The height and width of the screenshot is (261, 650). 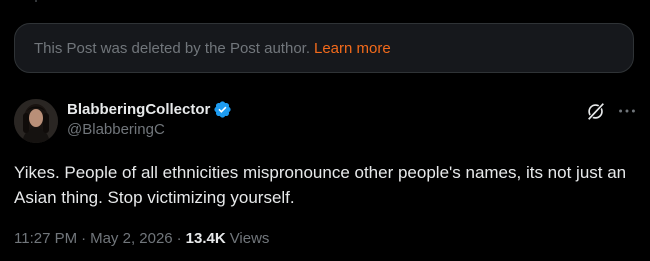 What do you see at coordinates (249, 238) in the screenshot?
I see `views-label: Views` at bounding box center [249, 238].